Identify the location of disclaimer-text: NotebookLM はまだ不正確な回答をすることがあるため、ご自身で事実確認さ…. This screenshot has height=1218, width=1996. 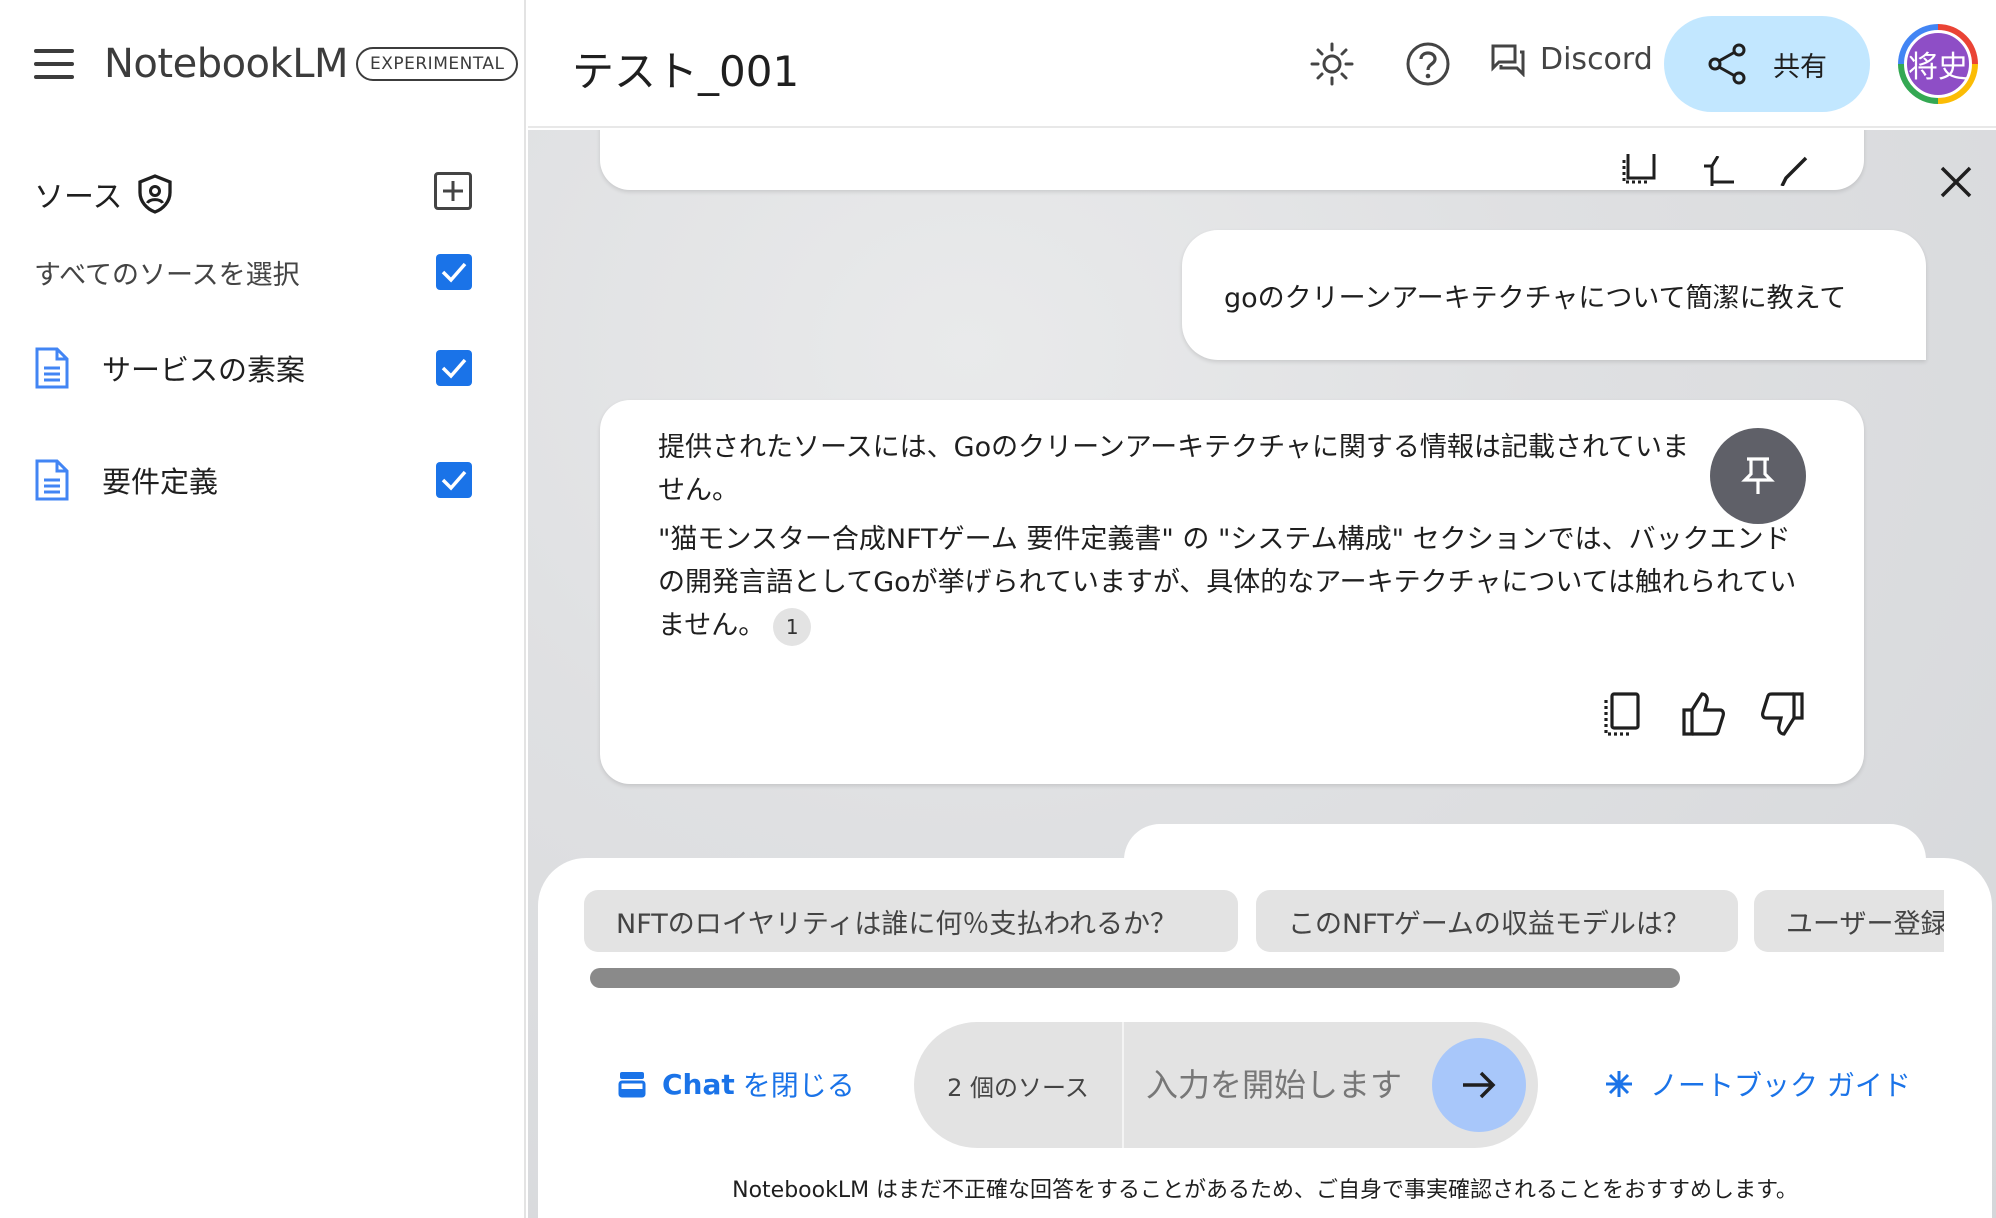
(1265, 1190).